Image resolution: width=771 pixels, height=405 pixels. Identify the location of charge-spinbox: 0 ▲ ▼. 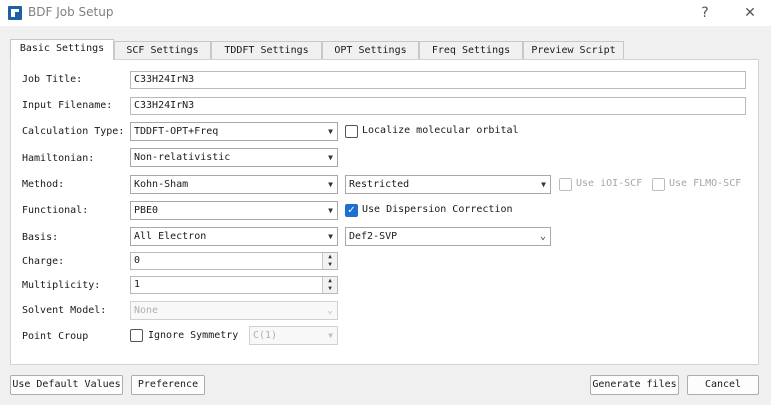
(234, 261).